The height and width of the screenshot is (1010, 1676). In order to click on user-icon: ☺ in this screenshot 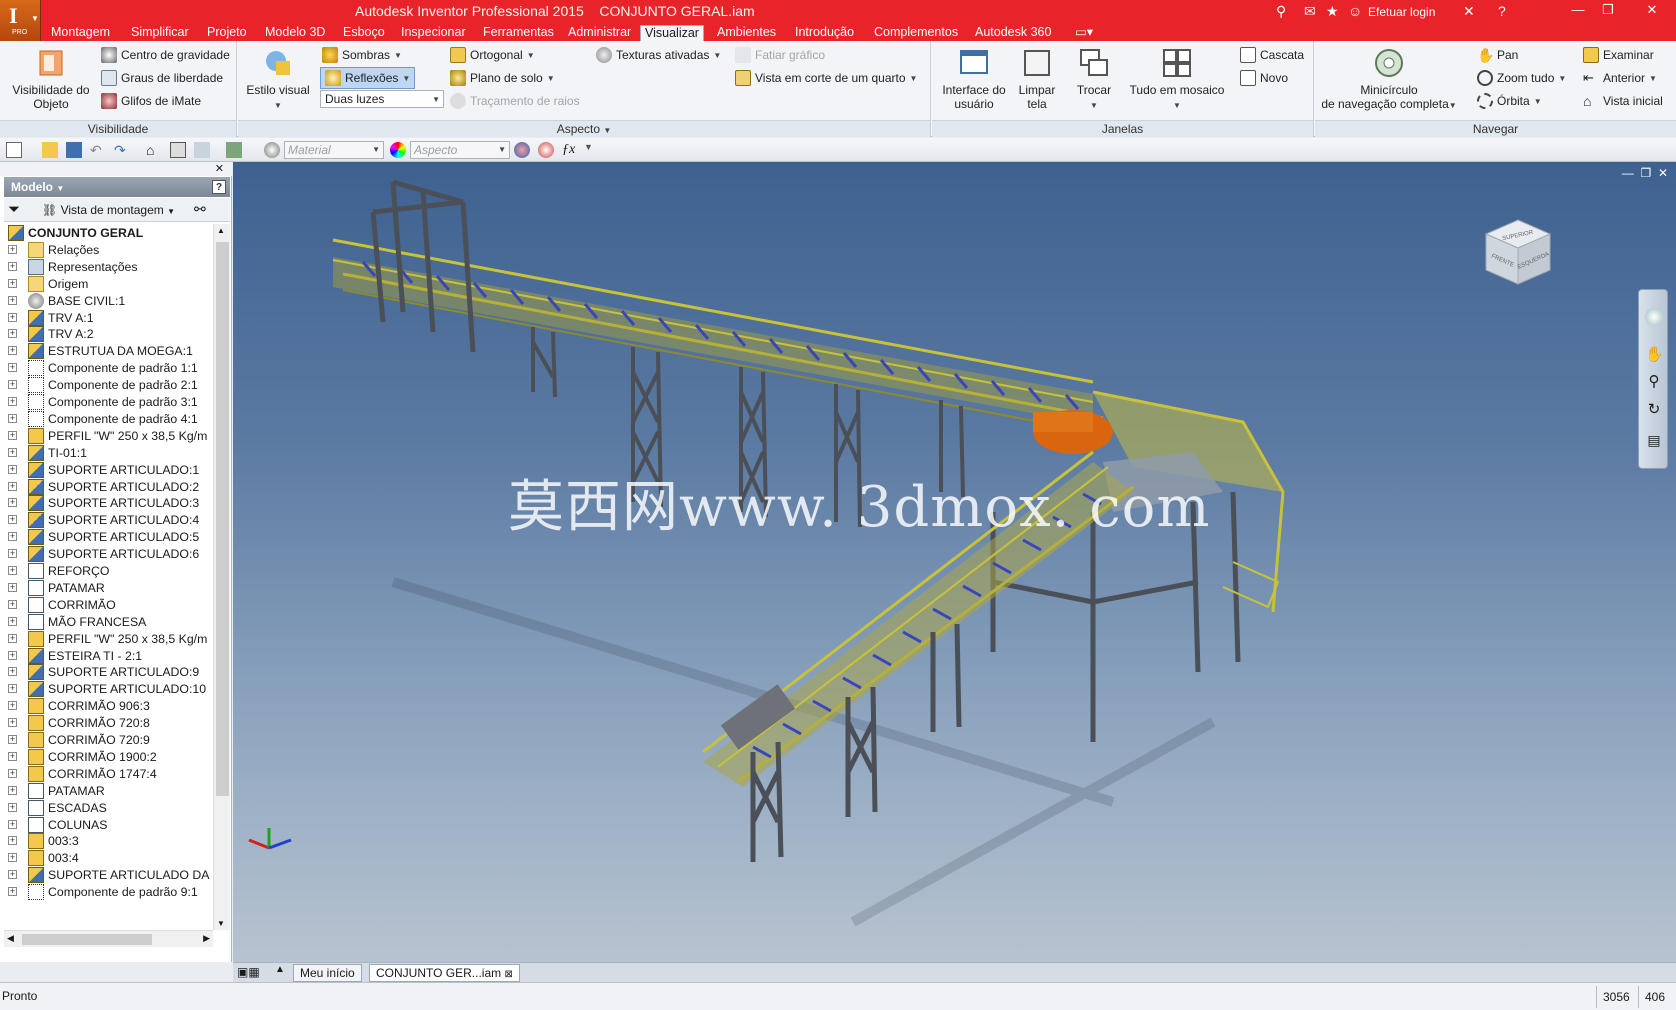, I will do `click(1355, 11)`.